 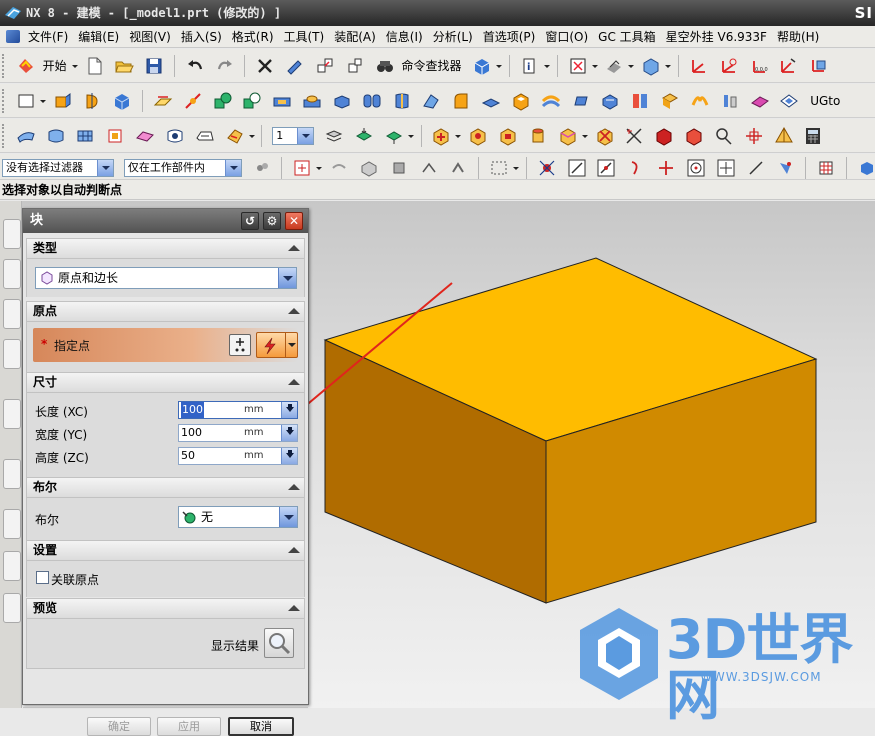 I want to click on collapse-icon, so click(x=294, y=550).